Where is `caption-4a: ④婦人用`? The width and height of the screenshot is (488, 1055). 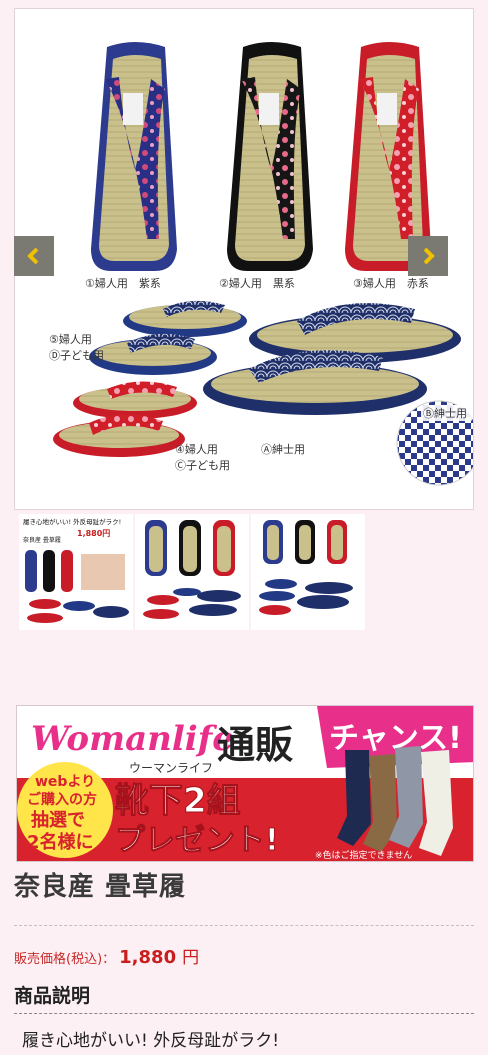 caption-4a: ④婦人用 is located at coordinates (196, 449).